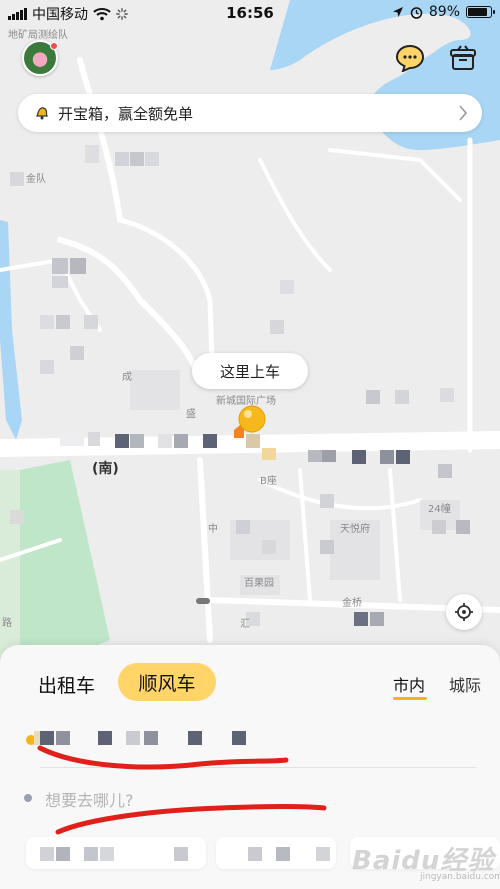  I want to click on crosshair-icon, so click(464, 612).